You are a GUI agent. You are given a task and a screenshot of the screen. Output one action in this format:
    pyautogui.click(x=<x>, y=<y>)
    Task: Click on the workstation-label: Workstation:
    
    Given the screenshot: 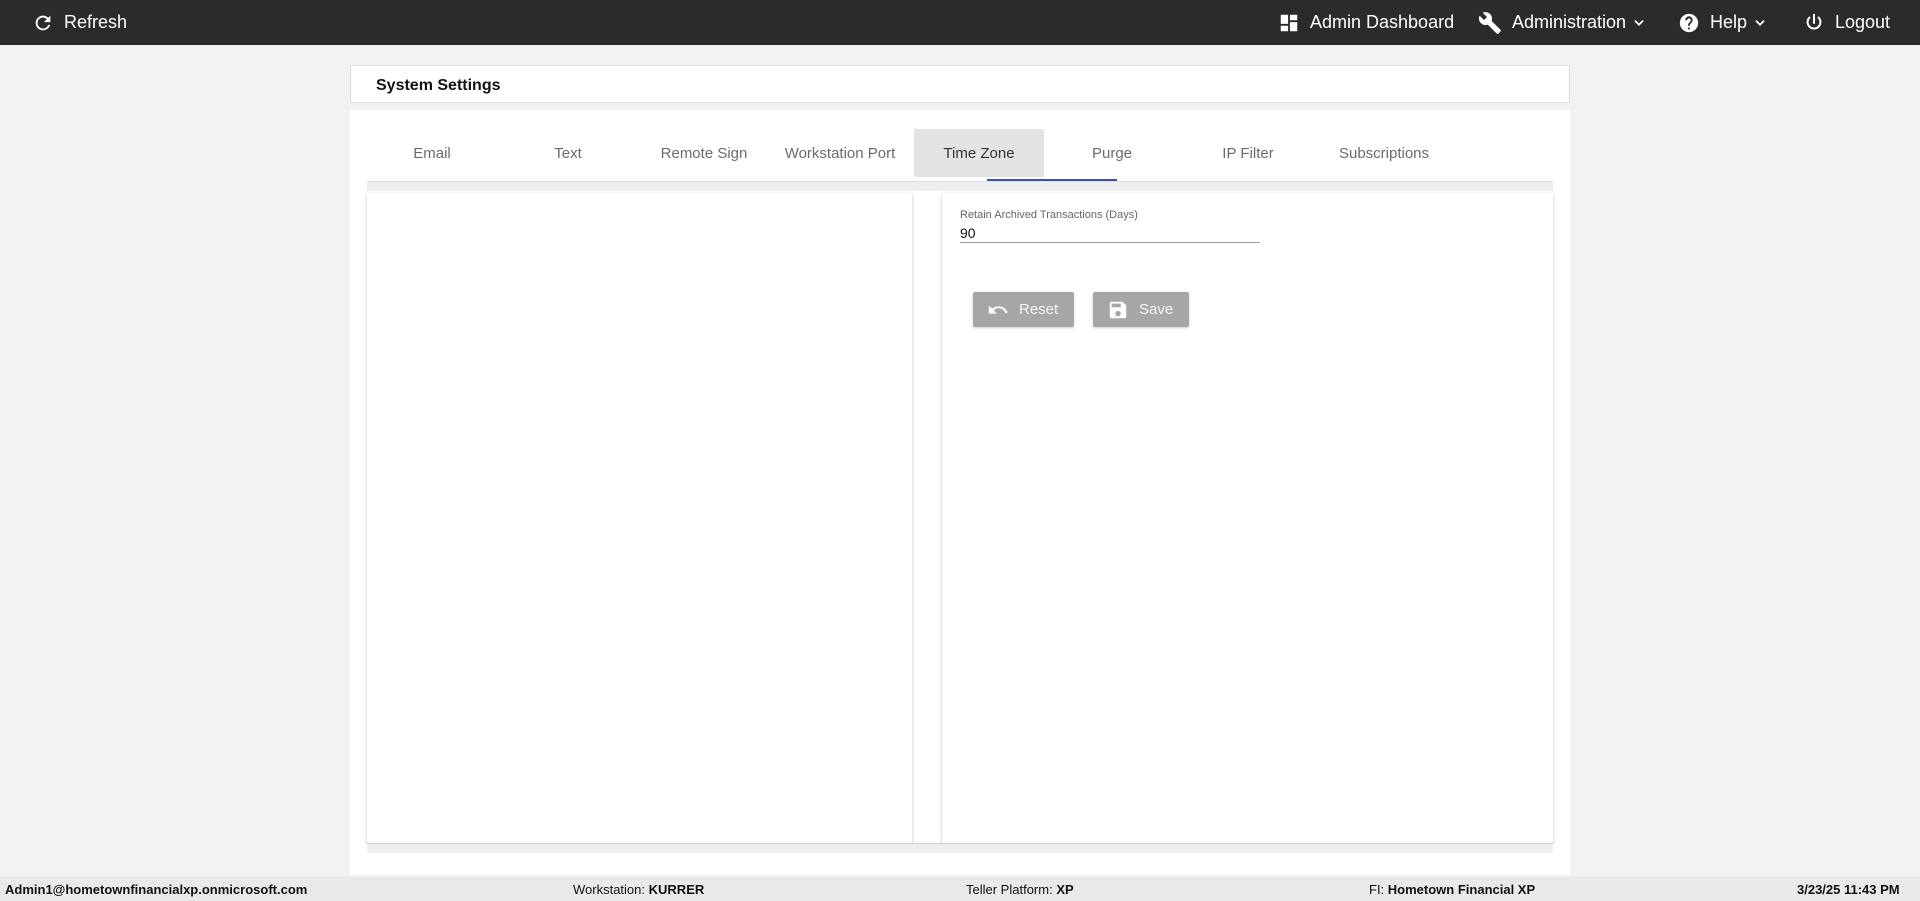 What is the action you would take?
    pyautogui.click(x=609, y=889)
    